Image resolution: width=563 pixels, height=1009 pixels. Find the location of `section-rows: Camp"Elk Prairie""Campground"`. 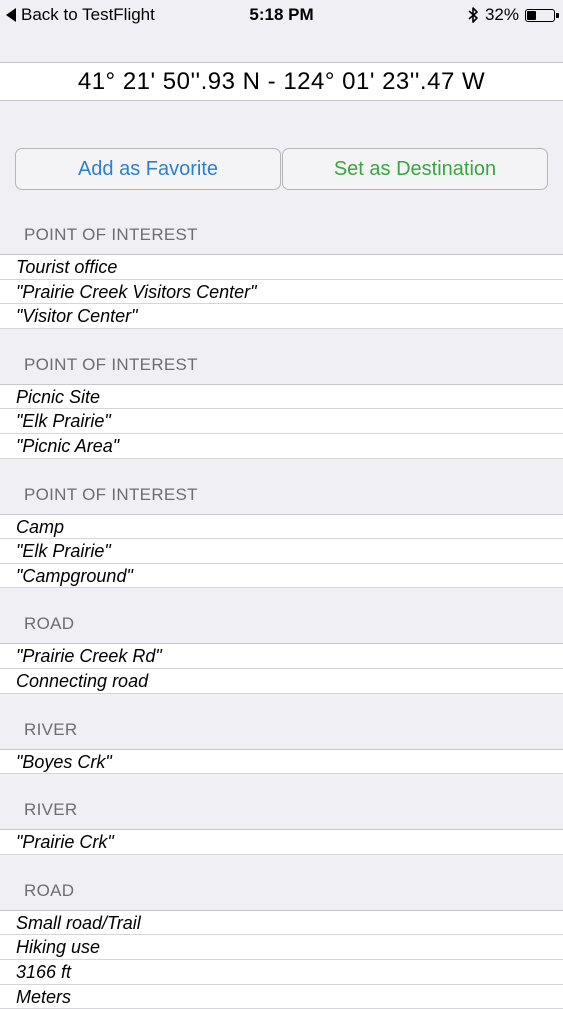

section-rows: Camp"Elk Prairie""Campground" is located at coordinates (281, 551).